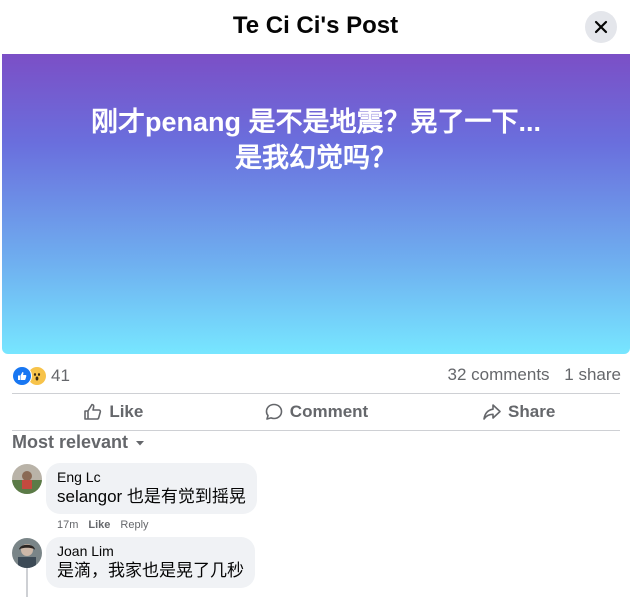 The height and width of the screenshot is (597, 631). I want to click on comment-text: selangor 也是有觉到摇晃, so click(151, 496).